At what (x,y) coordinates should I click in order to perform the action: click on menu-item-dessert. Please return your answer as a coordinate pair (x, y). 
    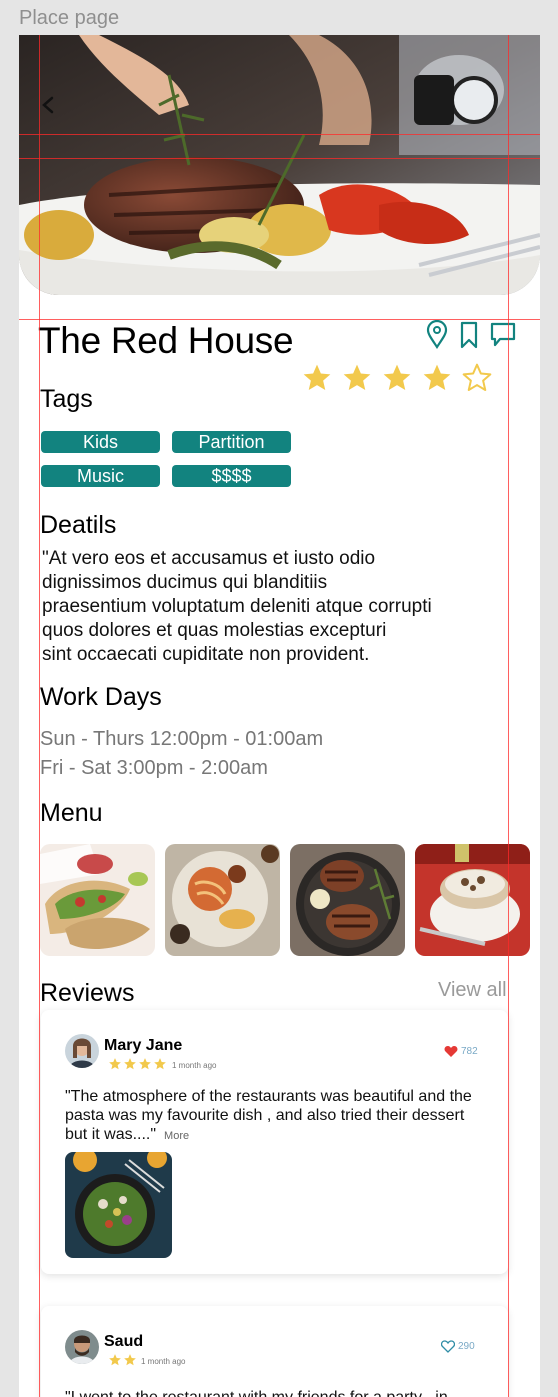
    Looking at the image, I should click on (472, 900).